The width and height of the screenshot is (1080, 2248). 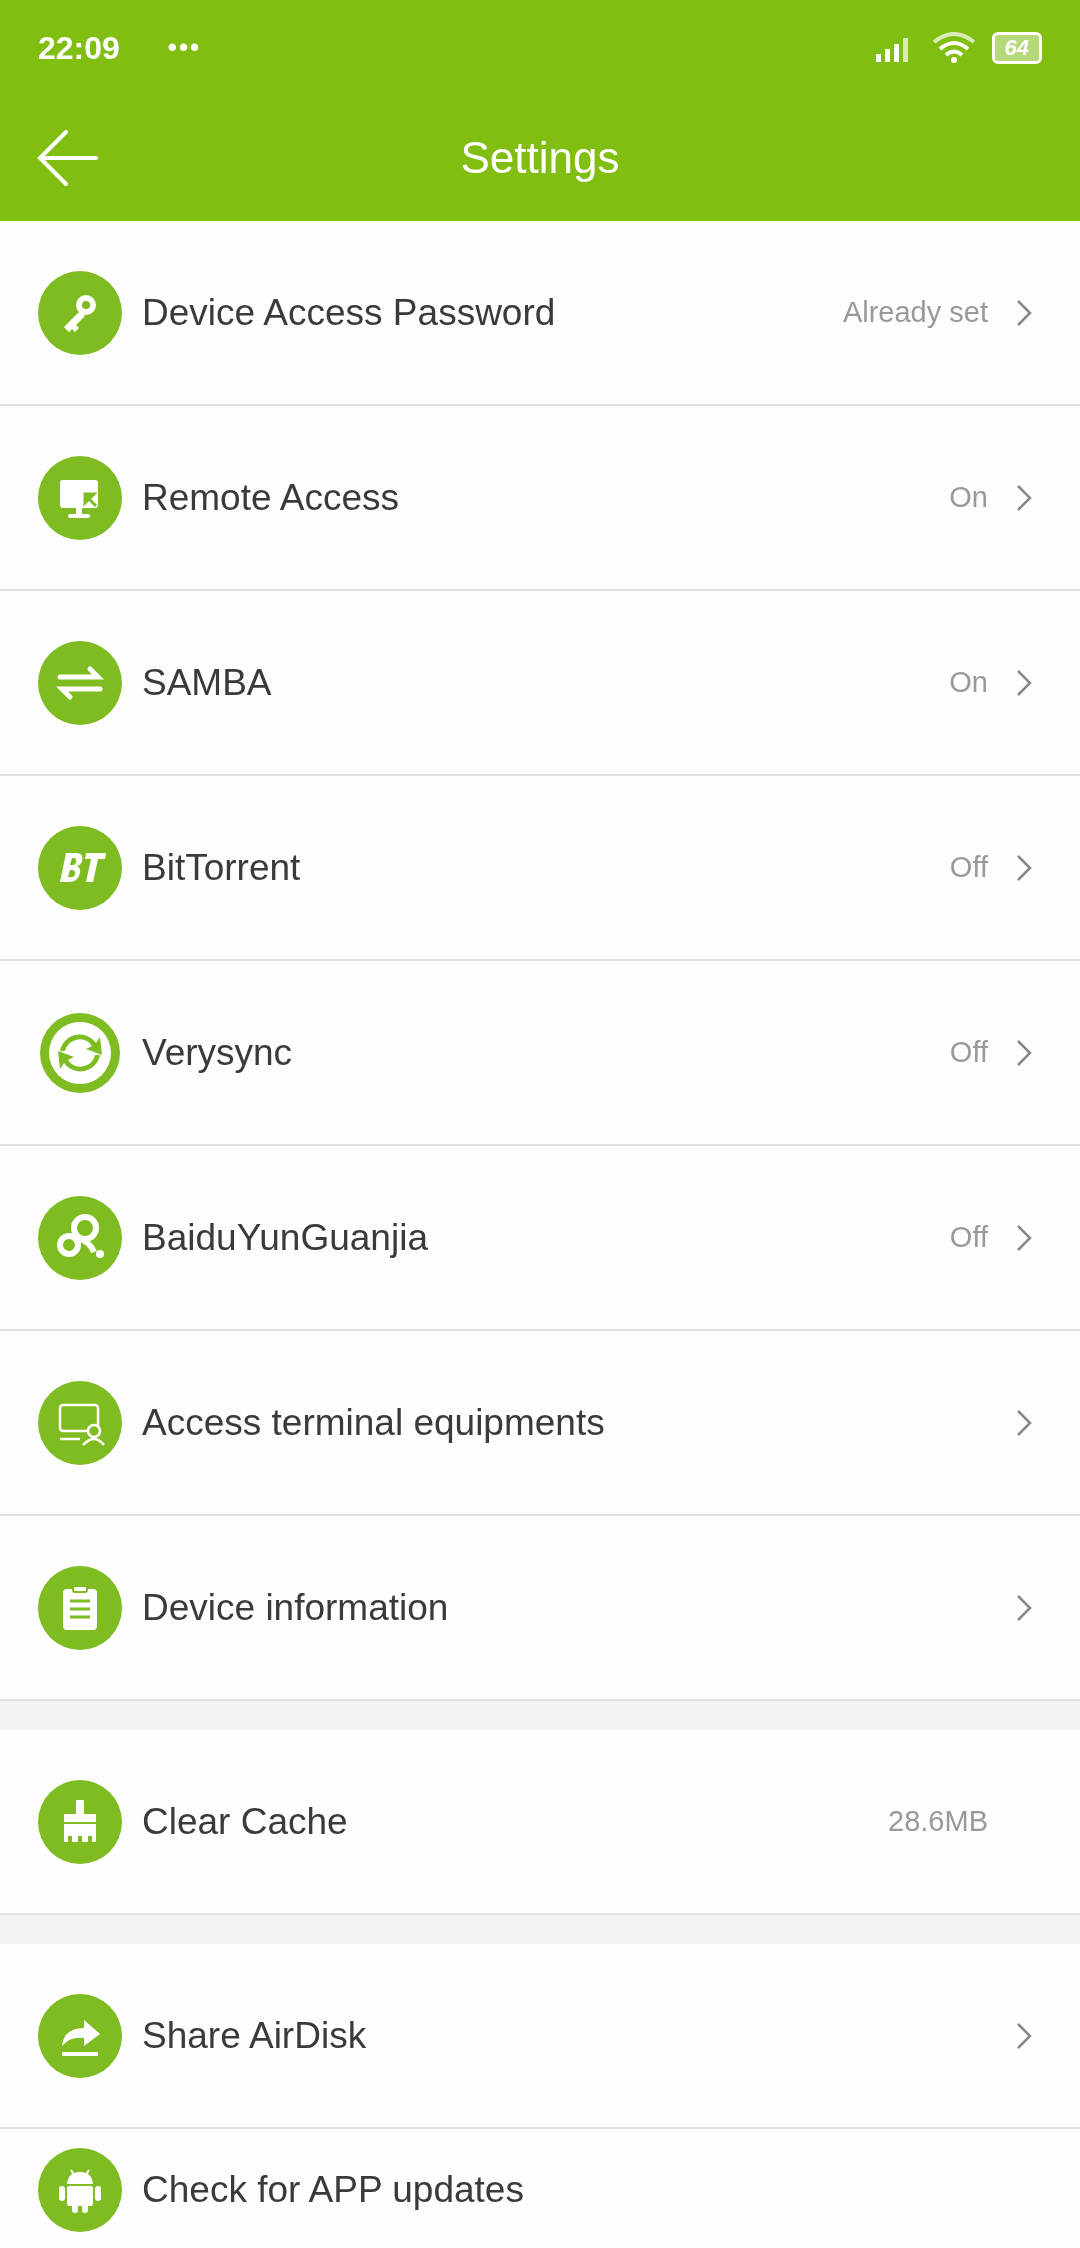 I want to click on wifi-icon, so click(x=953, y=47).